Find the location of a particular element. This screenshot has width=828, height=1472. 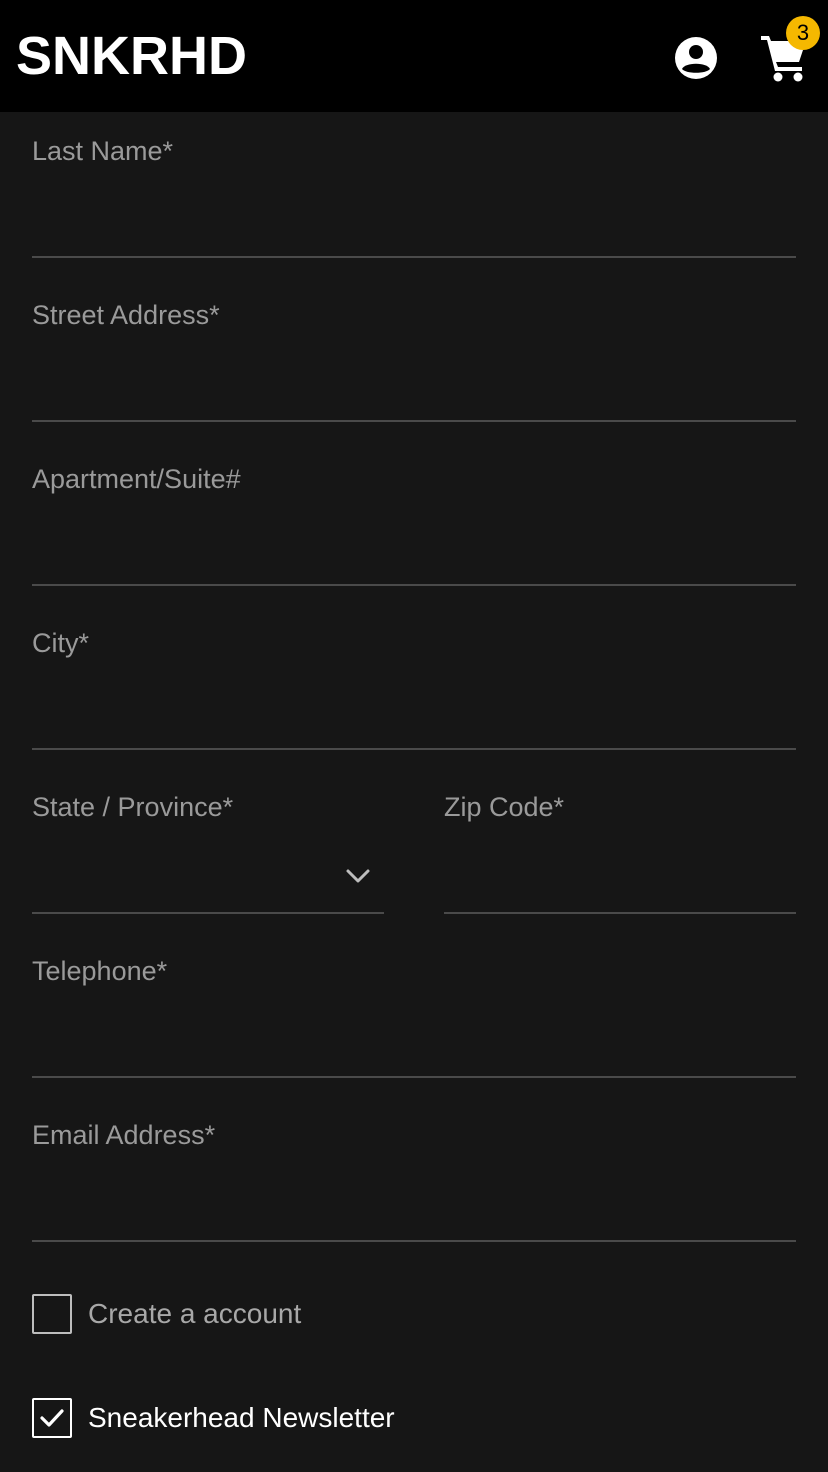

checkmark-icon is located at coordinates (52, 1418).